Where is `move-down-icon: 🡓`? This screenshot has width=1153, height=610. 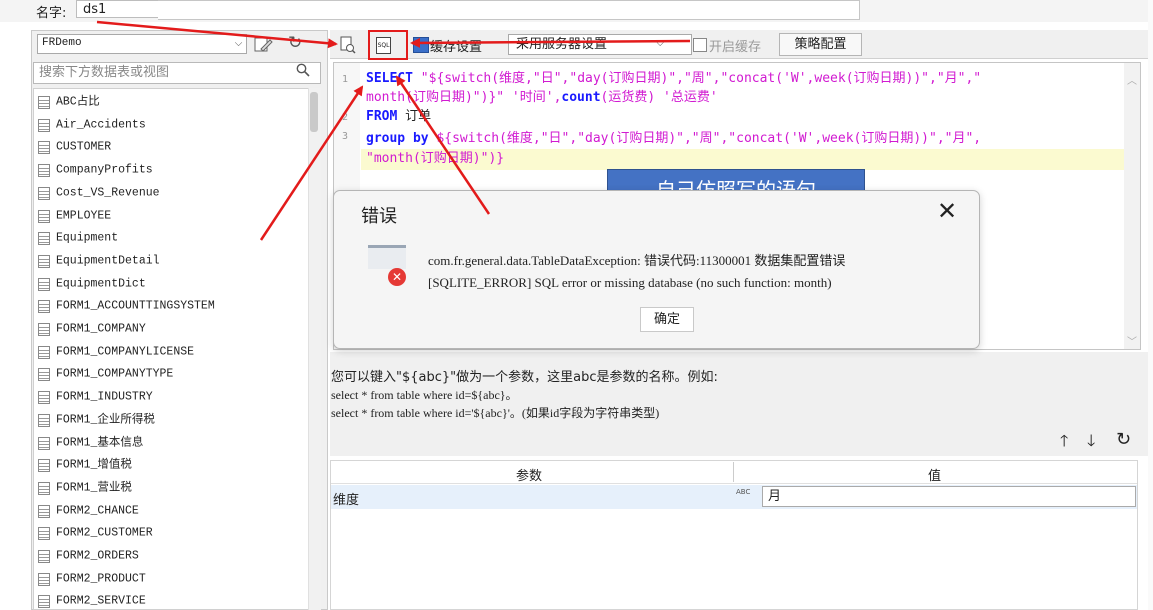 move-down-icon: 🡓 is located at coordinates (1091, 443).